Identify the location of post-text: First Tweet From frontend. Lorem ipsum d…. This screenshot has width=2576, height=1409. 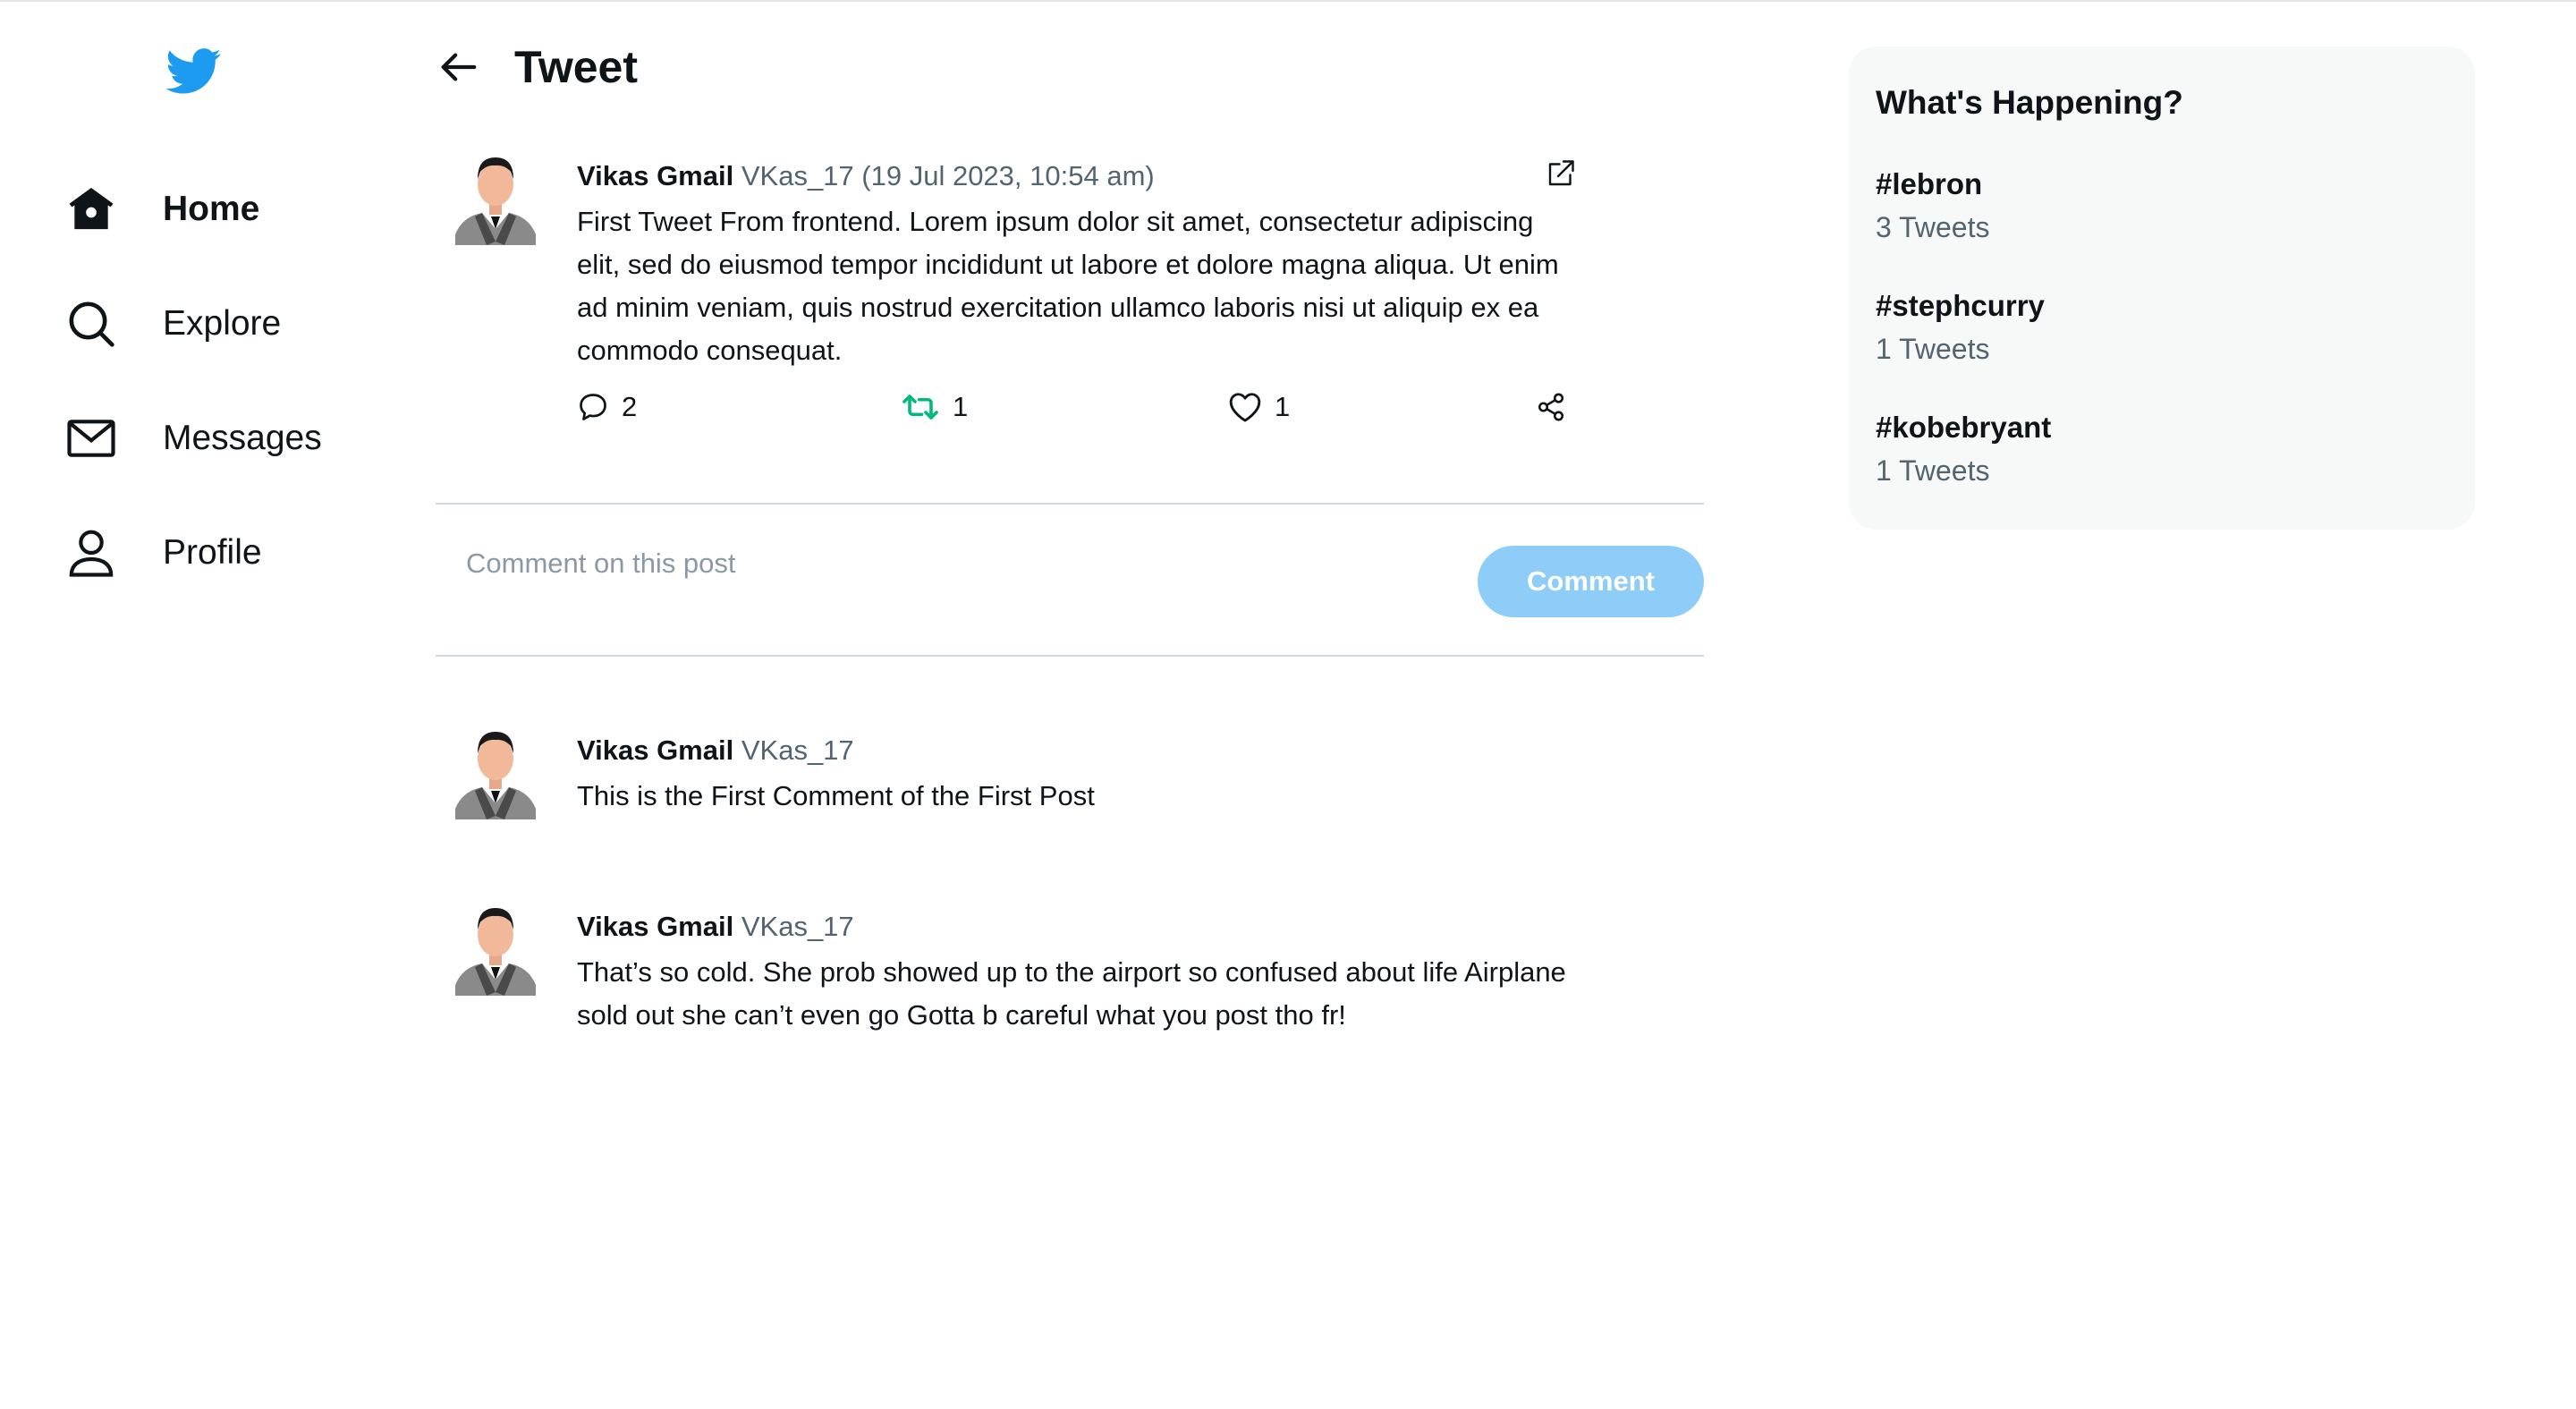
(1068, 286).